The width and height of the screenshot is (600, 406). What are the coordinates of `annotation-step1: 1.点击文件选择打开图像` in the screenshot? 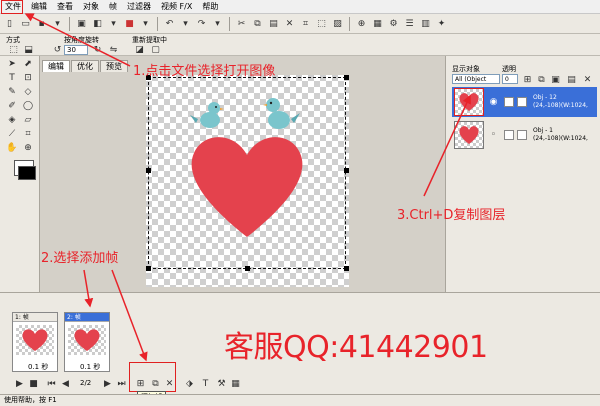 It's located at (204, 71).